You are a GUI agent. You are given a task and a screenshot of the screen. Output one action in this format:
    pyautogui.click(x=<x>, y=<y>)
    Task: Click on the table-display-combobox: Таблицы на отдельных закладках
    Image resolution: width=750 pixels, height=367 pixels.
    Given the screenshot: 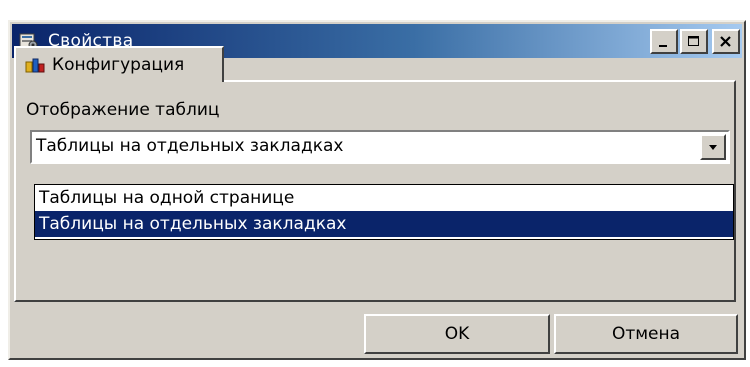 What is the action you would take?
    pyautogui.click(x=380, y=147)
    